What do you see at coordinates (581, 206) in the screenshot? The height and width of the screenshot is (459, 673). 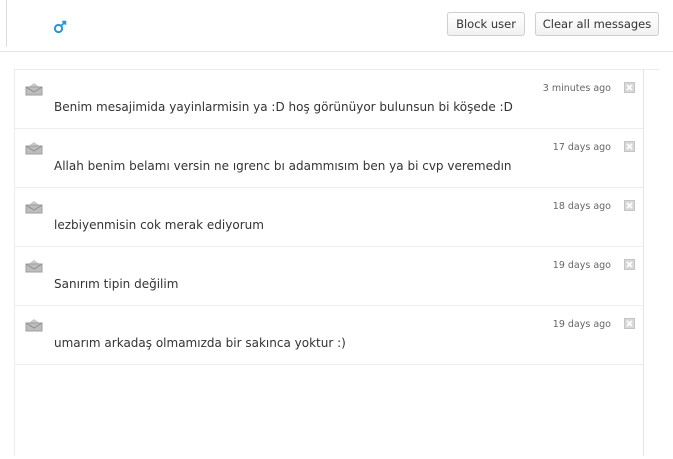 I see `message-timestamp: 18 days ago` at bounding box center [581, 206].